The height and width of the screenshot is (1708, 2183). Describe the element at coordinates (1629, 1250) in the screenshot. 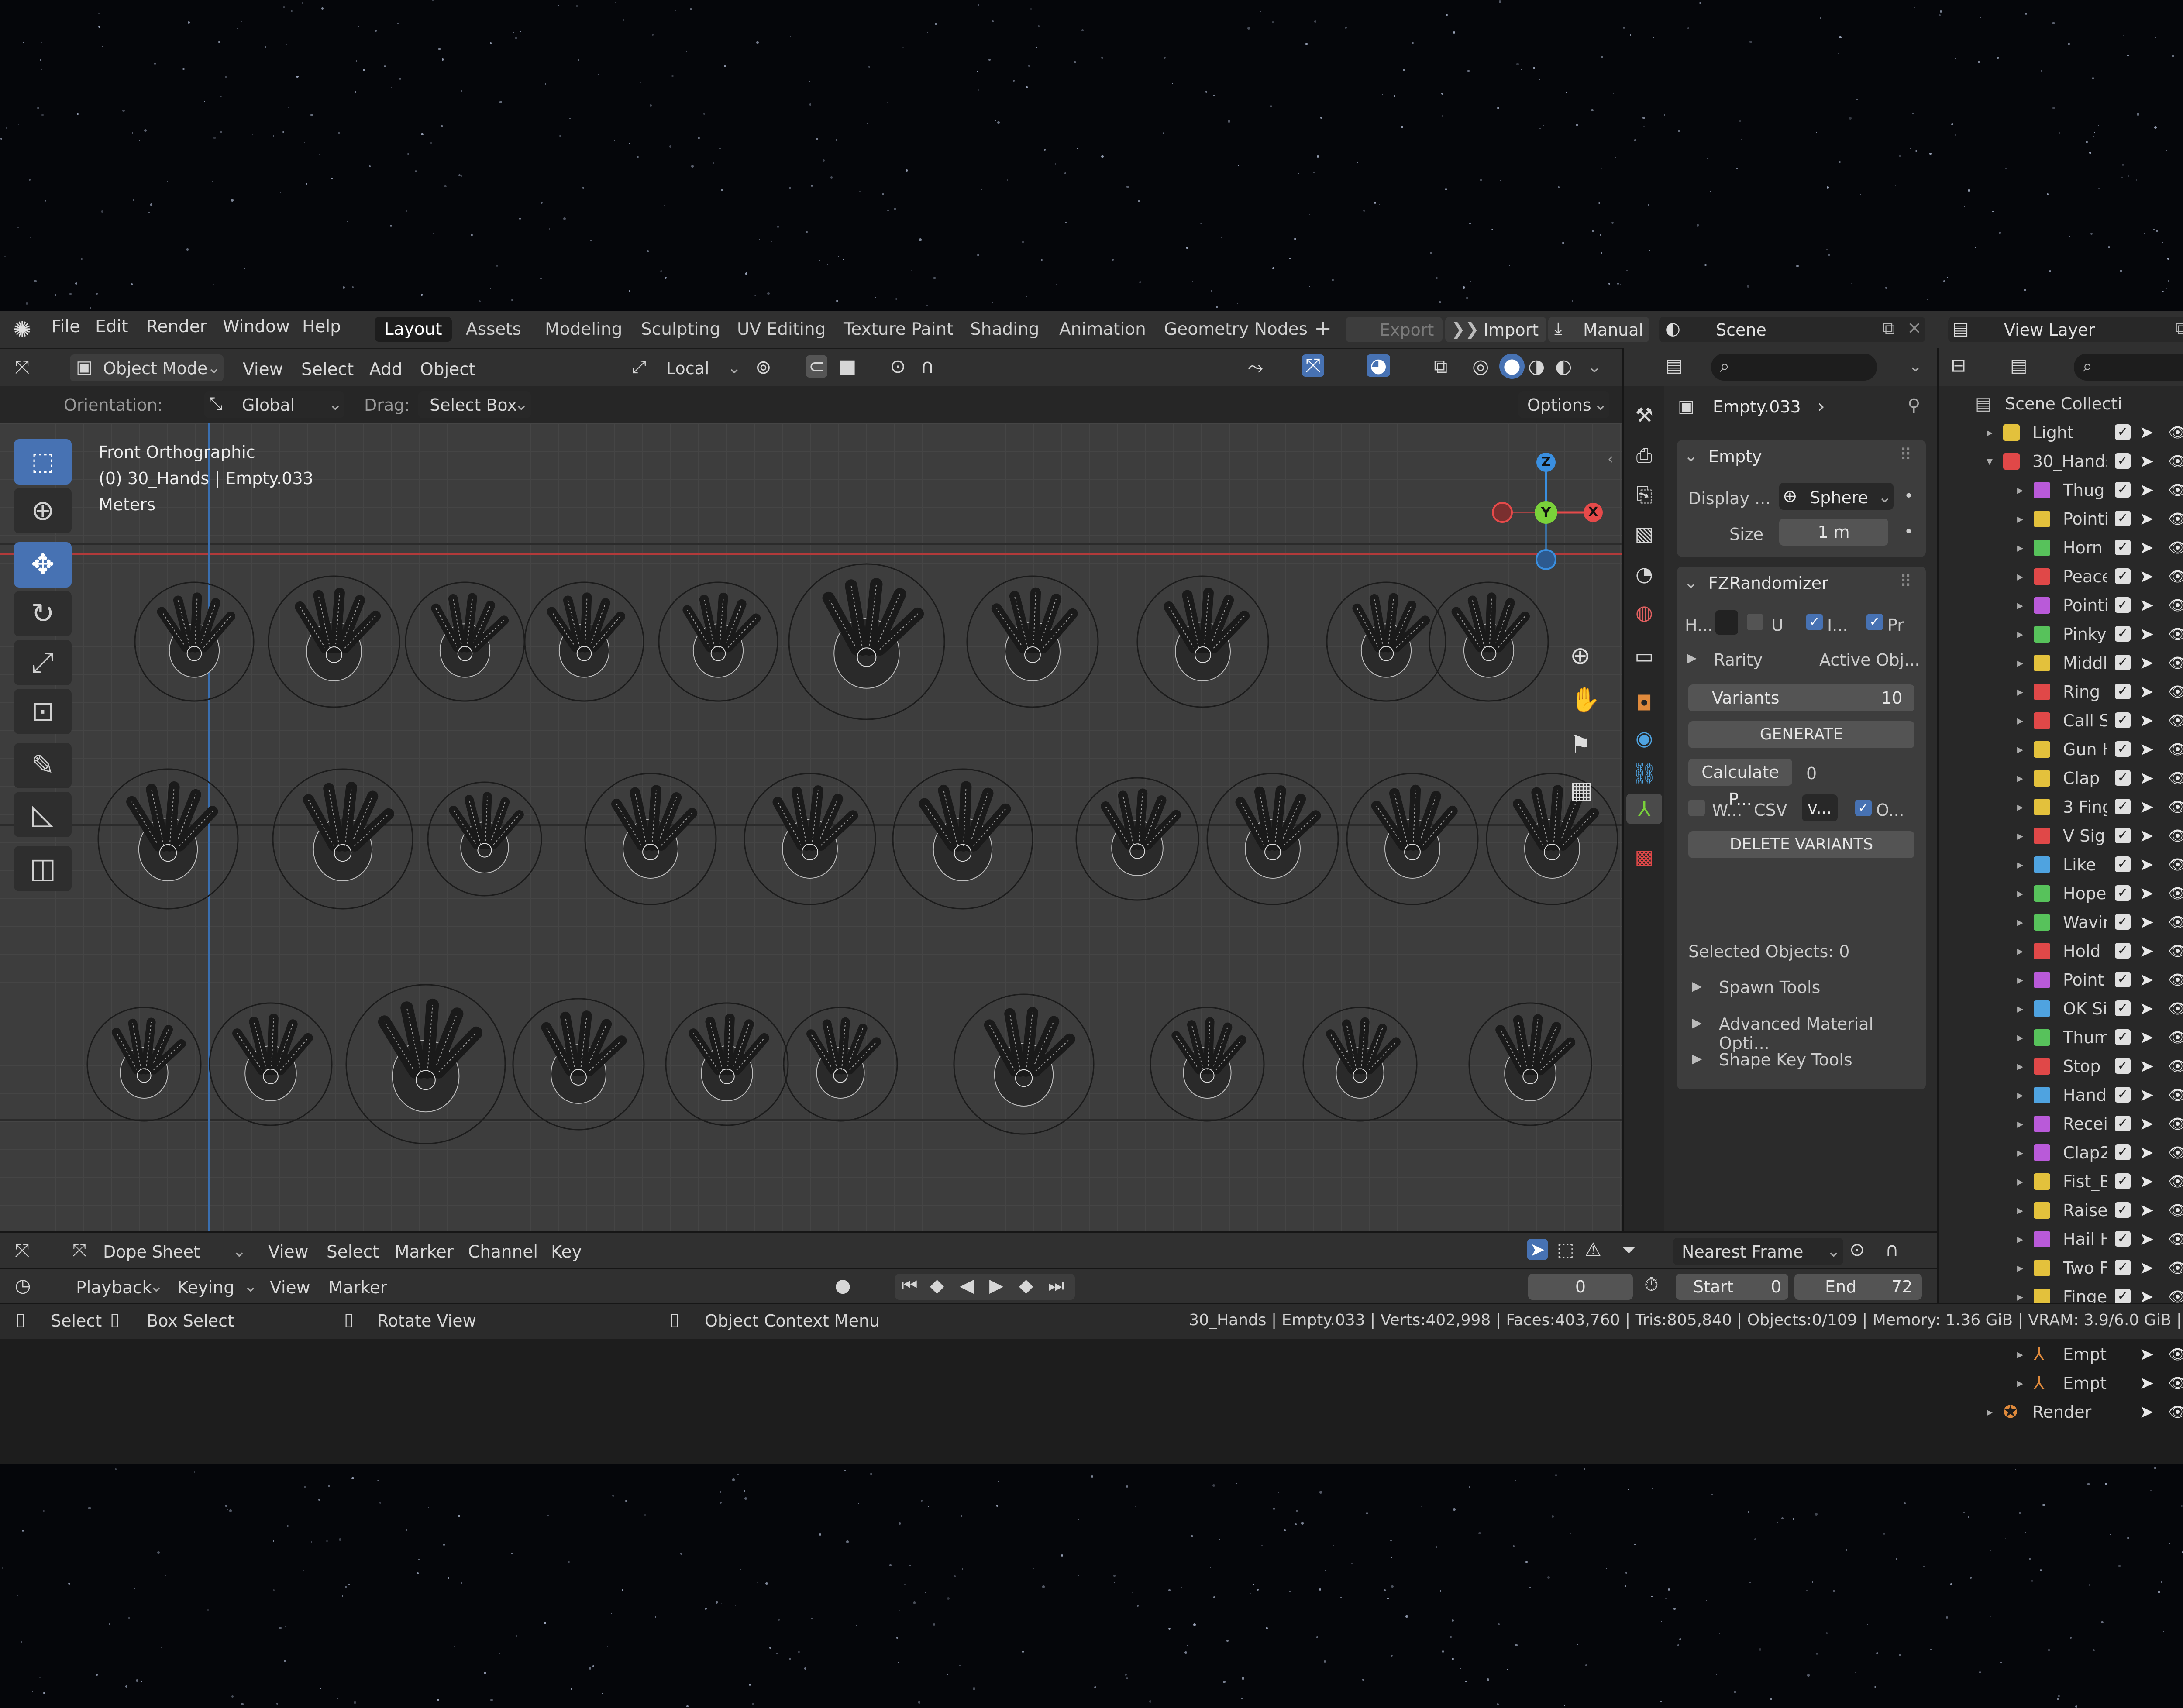

I see `filter-icon: ⏷` at that location.